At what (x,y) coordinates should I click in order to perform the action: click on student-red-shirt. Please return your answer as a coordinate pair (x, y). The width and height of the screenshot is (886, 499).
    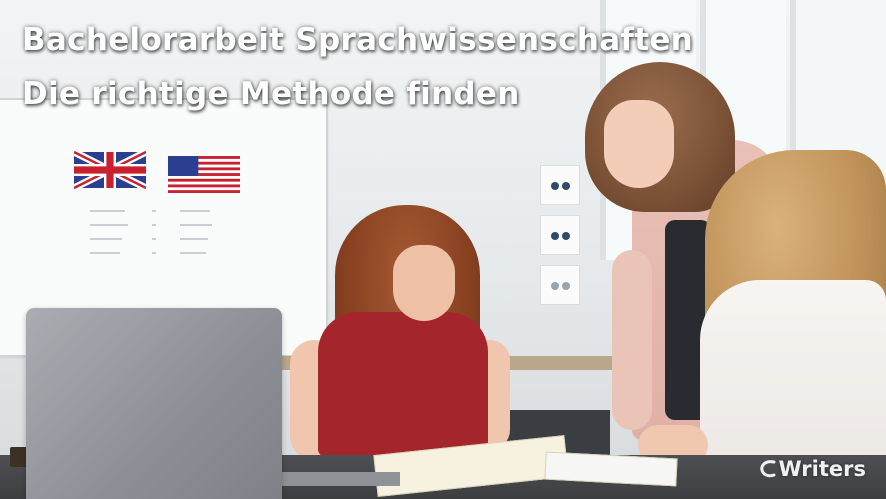
    Looking at the image, I should click on (403, 384).